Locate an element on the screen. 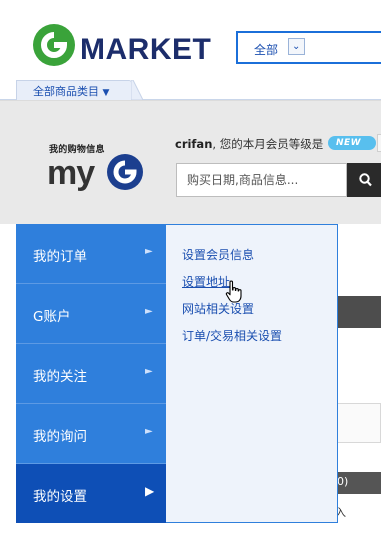 This screenshot has width=381, height=533. svg-text: MARKET is located at coordinates (145, 49).